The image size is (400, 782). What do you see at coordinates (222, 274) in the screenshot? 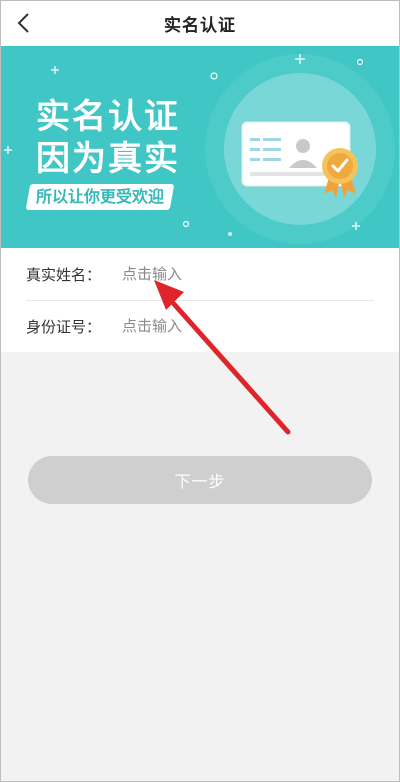
I see `real-name-input` at bounding box center [222, 274].